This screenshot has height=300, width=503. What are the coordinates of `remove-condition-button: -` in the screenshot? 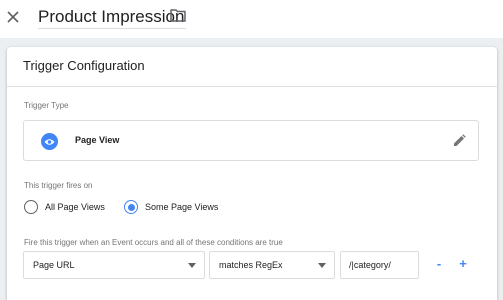 It's located at (439, 264).